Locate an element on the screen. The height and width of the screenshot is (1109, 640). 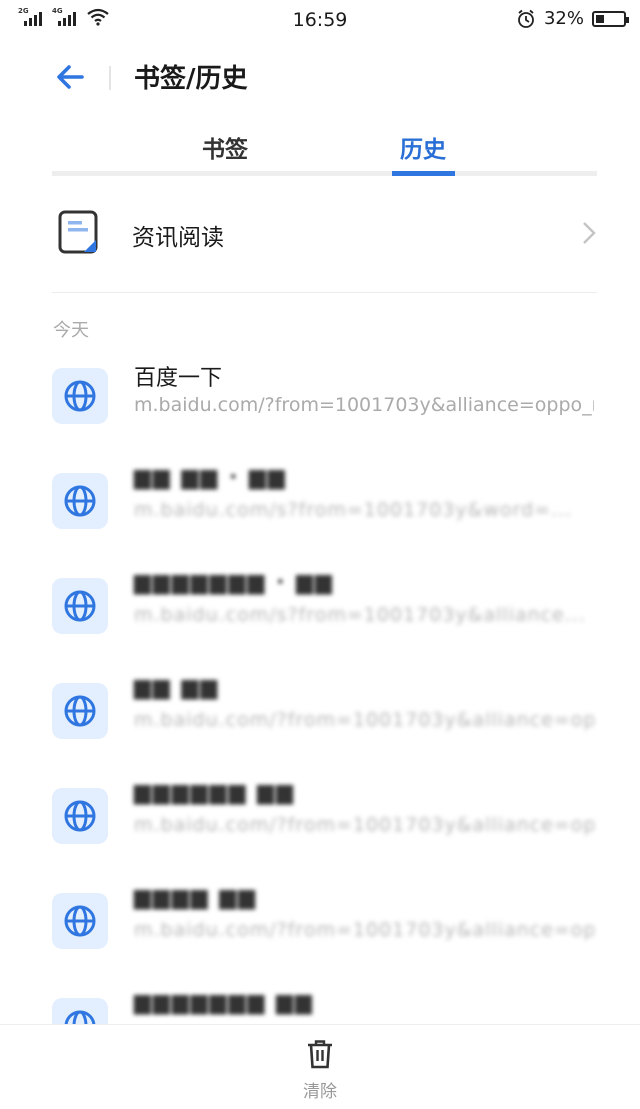
history-title: ▆▆▆▆▆▆▆ ▆▆ is located at coordinates (224, 1002).